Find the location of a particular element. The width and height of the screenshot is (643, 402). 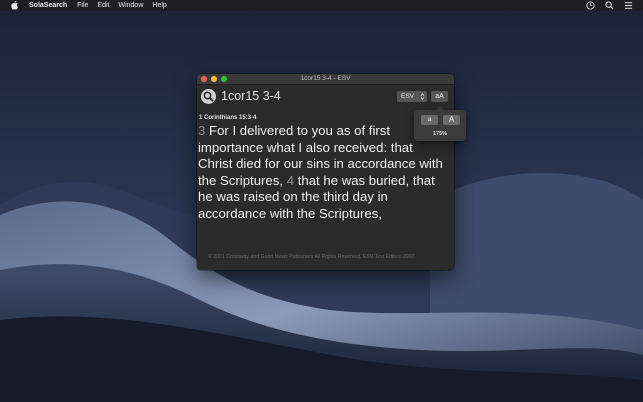

toolbar: 1cor15 3-4 ESV aA is located at coordinates (325, 96).